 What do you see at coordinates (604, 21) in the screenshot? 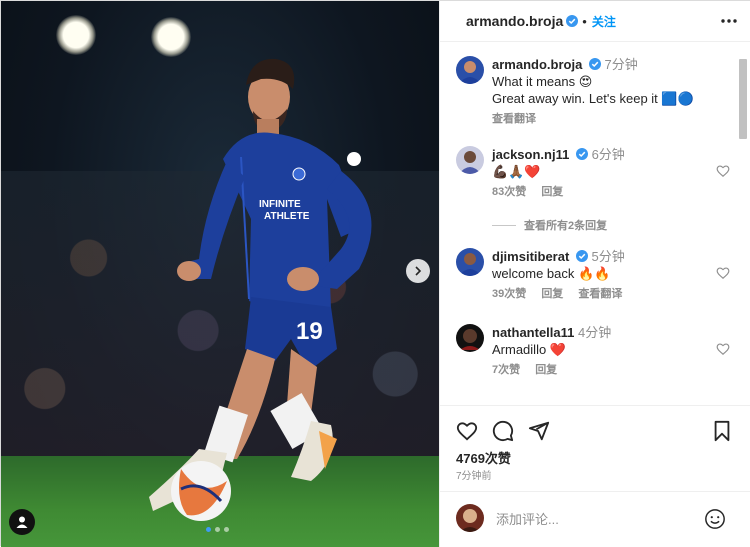
I see `follow-button: 关注` at bounding box center [604, 21].